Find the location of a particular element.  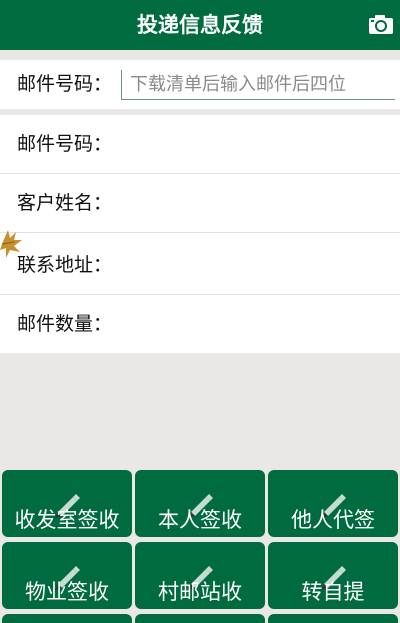

camera-icon is located at coordinates (381, 24).